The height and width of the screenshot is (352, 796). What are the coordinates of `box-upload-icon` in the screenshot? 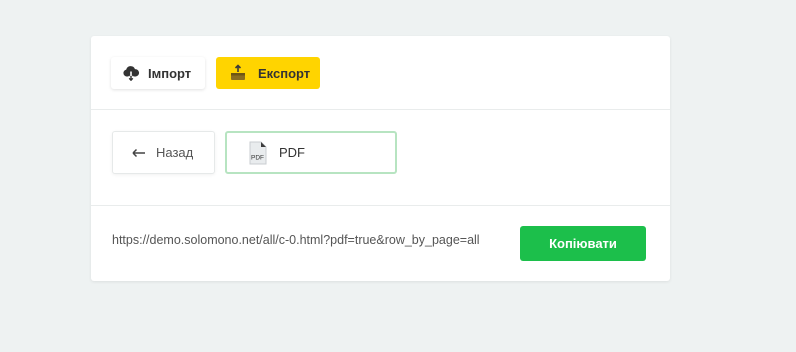 It's located at (238, 73).